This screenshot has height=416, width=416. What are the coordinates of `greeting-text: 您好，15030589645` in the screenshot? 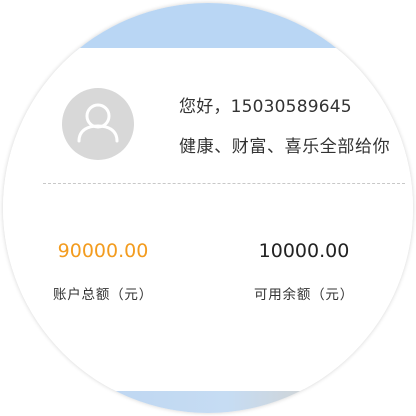 It's located at (265, 107).